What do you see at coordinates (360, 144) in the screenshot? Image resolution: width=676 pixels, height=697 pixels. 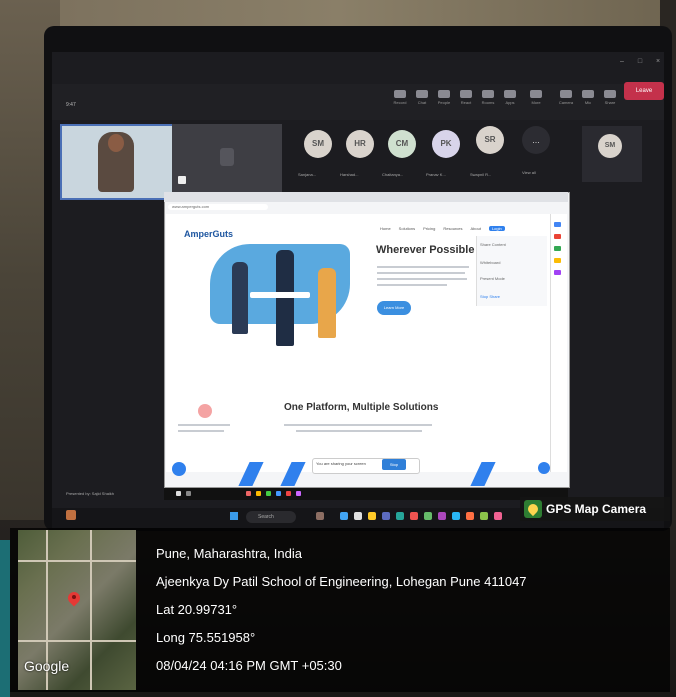 I see `participant-avatar: HR` at bounding box center [360, 144].